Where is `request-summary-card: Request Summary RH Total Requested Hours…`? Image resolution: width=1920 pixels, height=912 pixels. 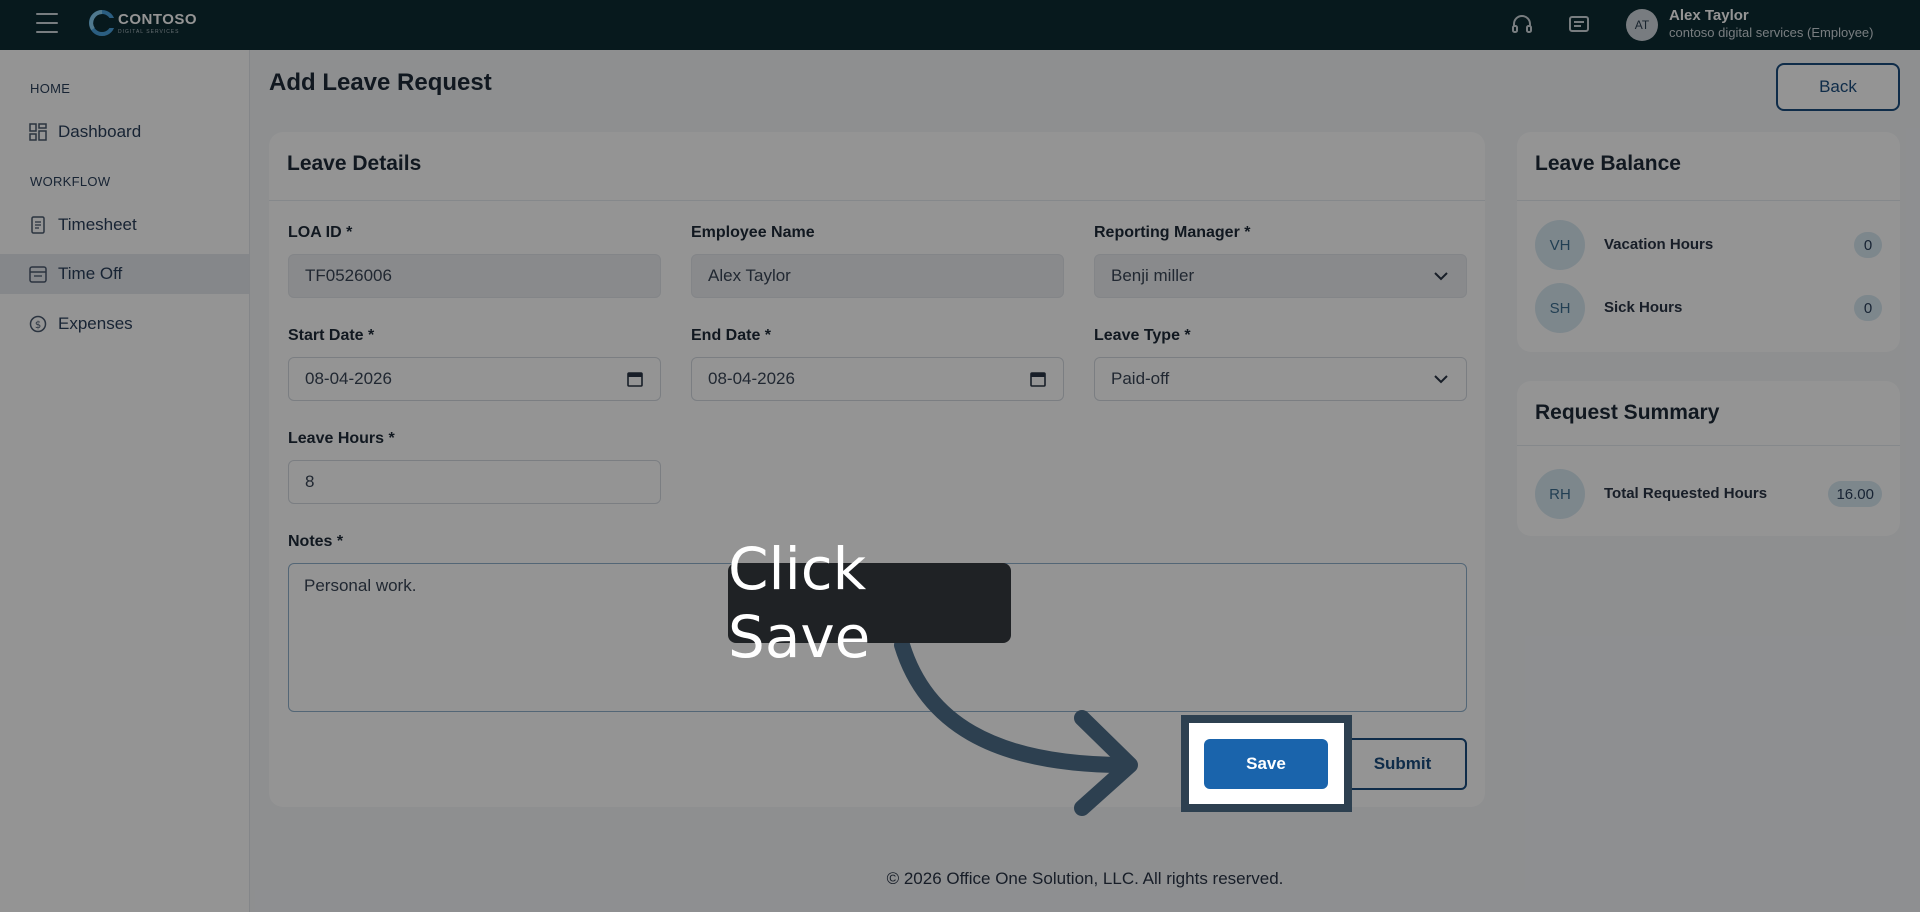
request-summary-card: Request Summary RH Total Requested Hours… is located at coordinates (1708, 458).